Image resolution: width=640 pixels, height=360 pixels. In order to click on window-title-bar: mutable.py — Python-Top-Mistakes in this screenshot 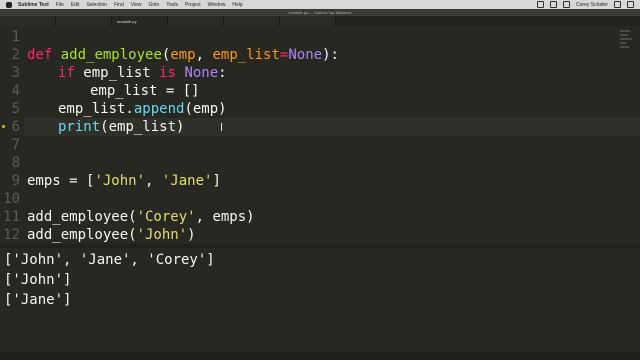, I will do `click(320, 12)`.